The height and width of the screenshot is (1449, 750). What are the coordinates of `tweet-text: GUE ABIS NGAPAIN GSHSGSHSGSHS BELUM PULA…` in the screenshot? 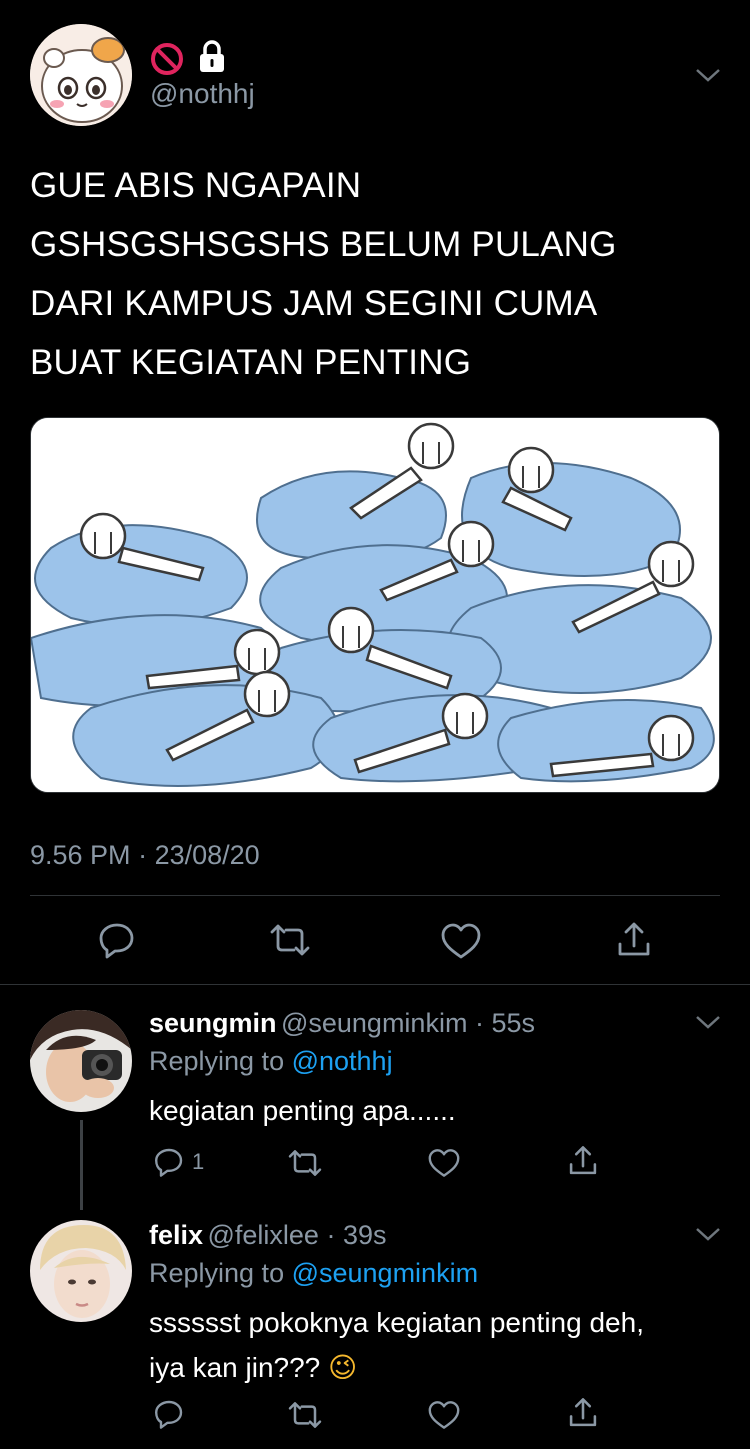 It's located at (375, 274).